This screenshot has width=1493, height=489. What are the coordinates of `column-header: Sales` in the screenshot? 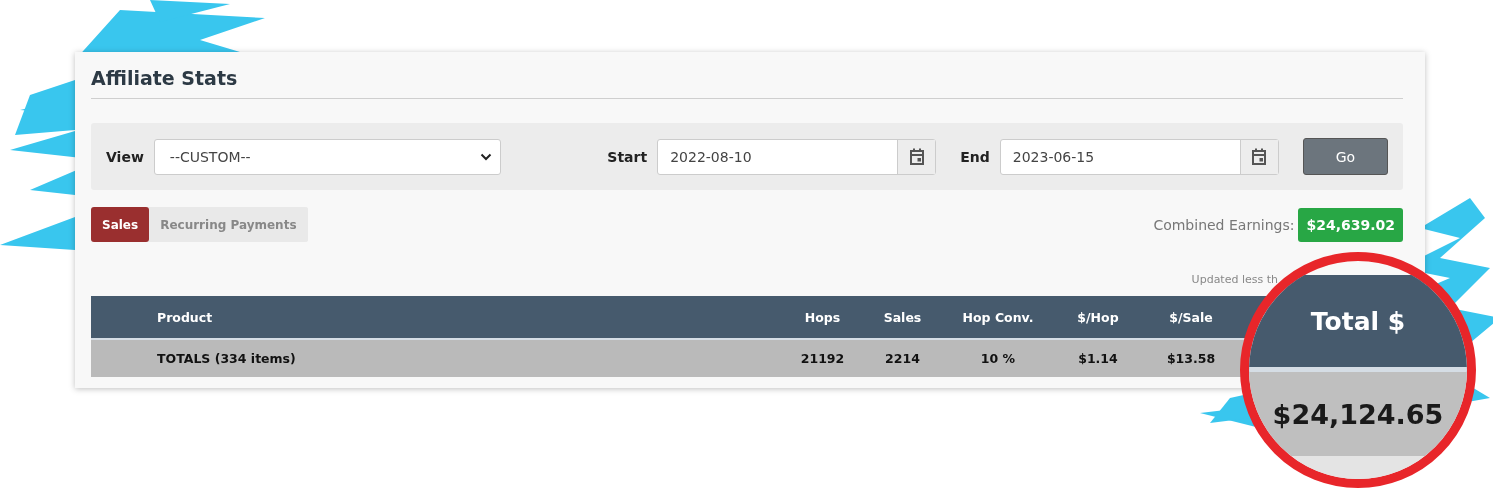 It's located at (902, 317).